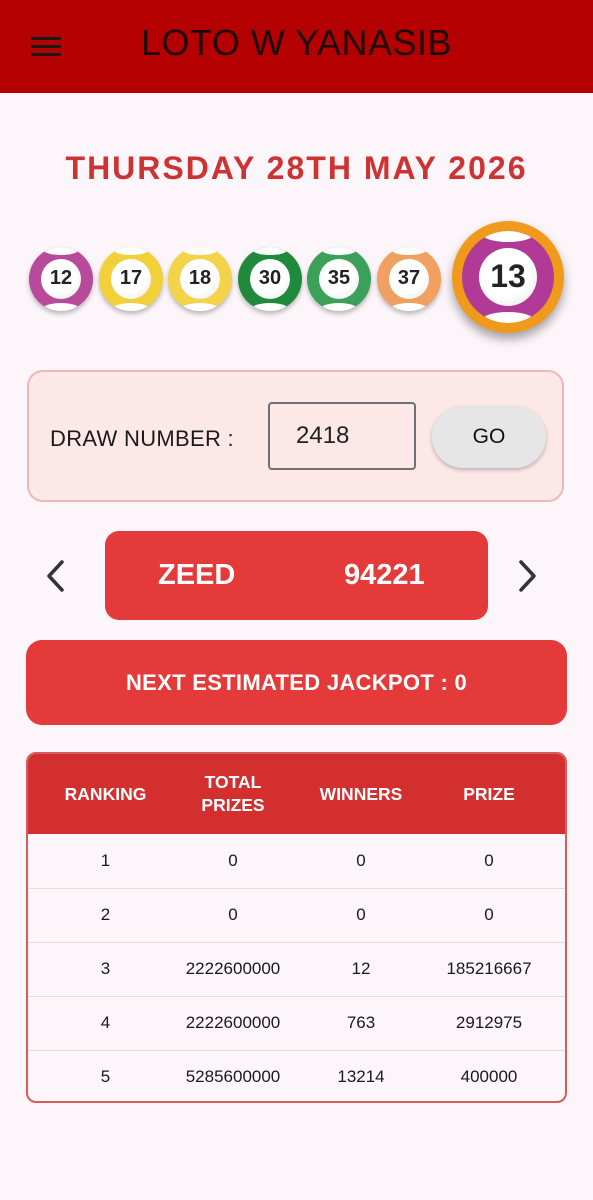  I want to click on draw-number-label: DRAW NUMBER :, so click(142, 438).